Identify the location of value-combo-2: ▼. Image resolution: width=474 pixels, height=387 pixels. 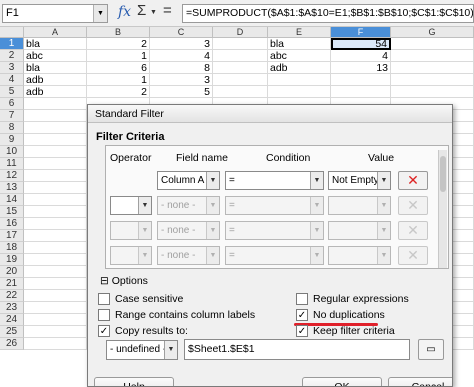
(359, 205).